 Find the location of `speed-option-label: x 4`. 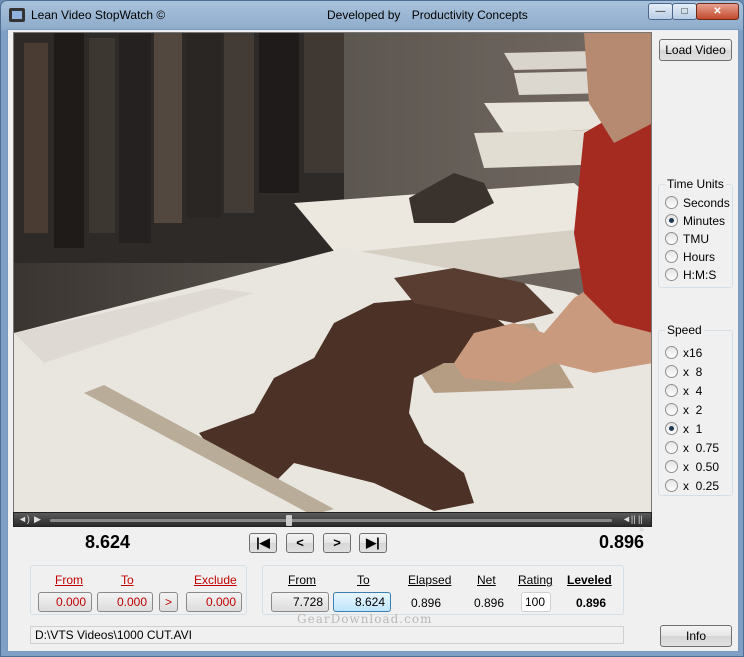

speed-option-label: x 4 is located at coordinates (693, 391).